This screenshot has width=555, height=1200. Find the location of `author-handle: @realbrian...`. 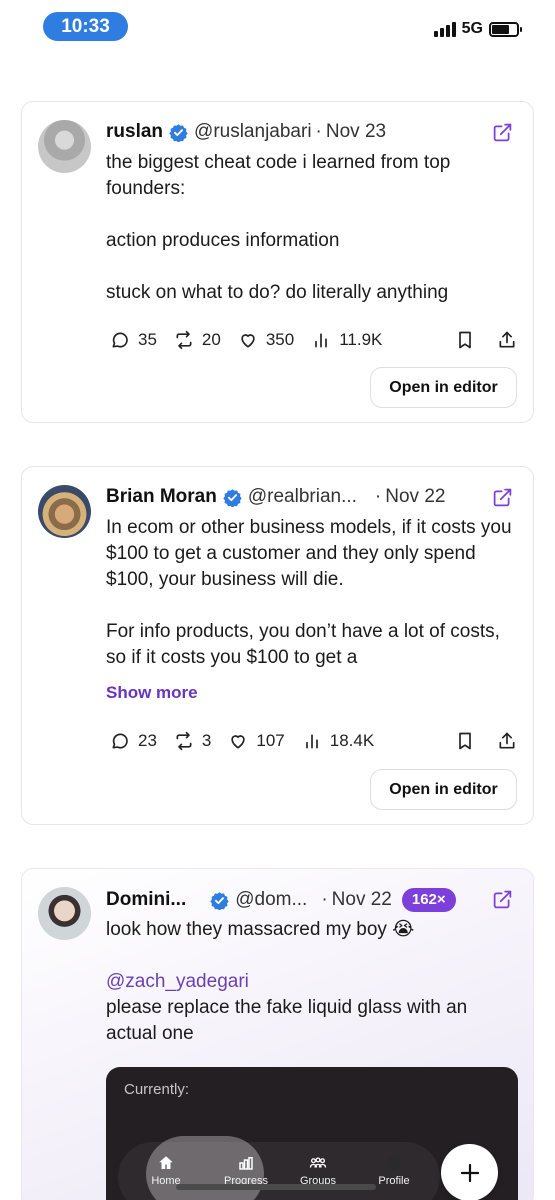

author-handle: @realbrian... is located at coordinates (302, 497).